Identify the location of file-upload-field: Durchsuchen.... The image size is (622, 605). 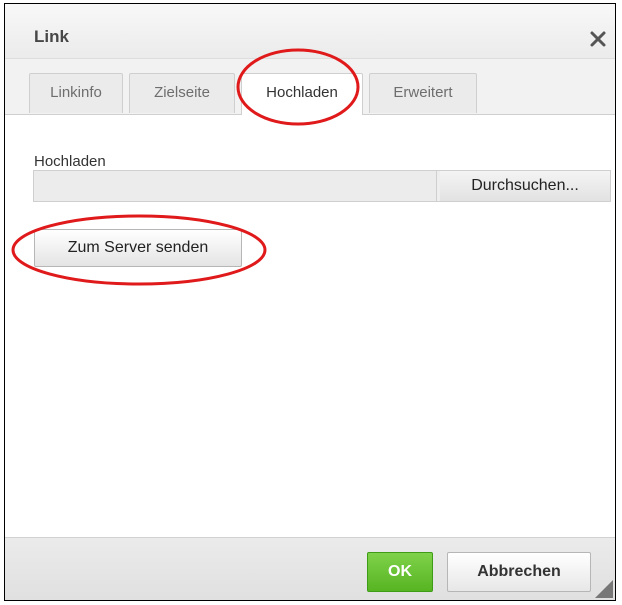
(322, 186).